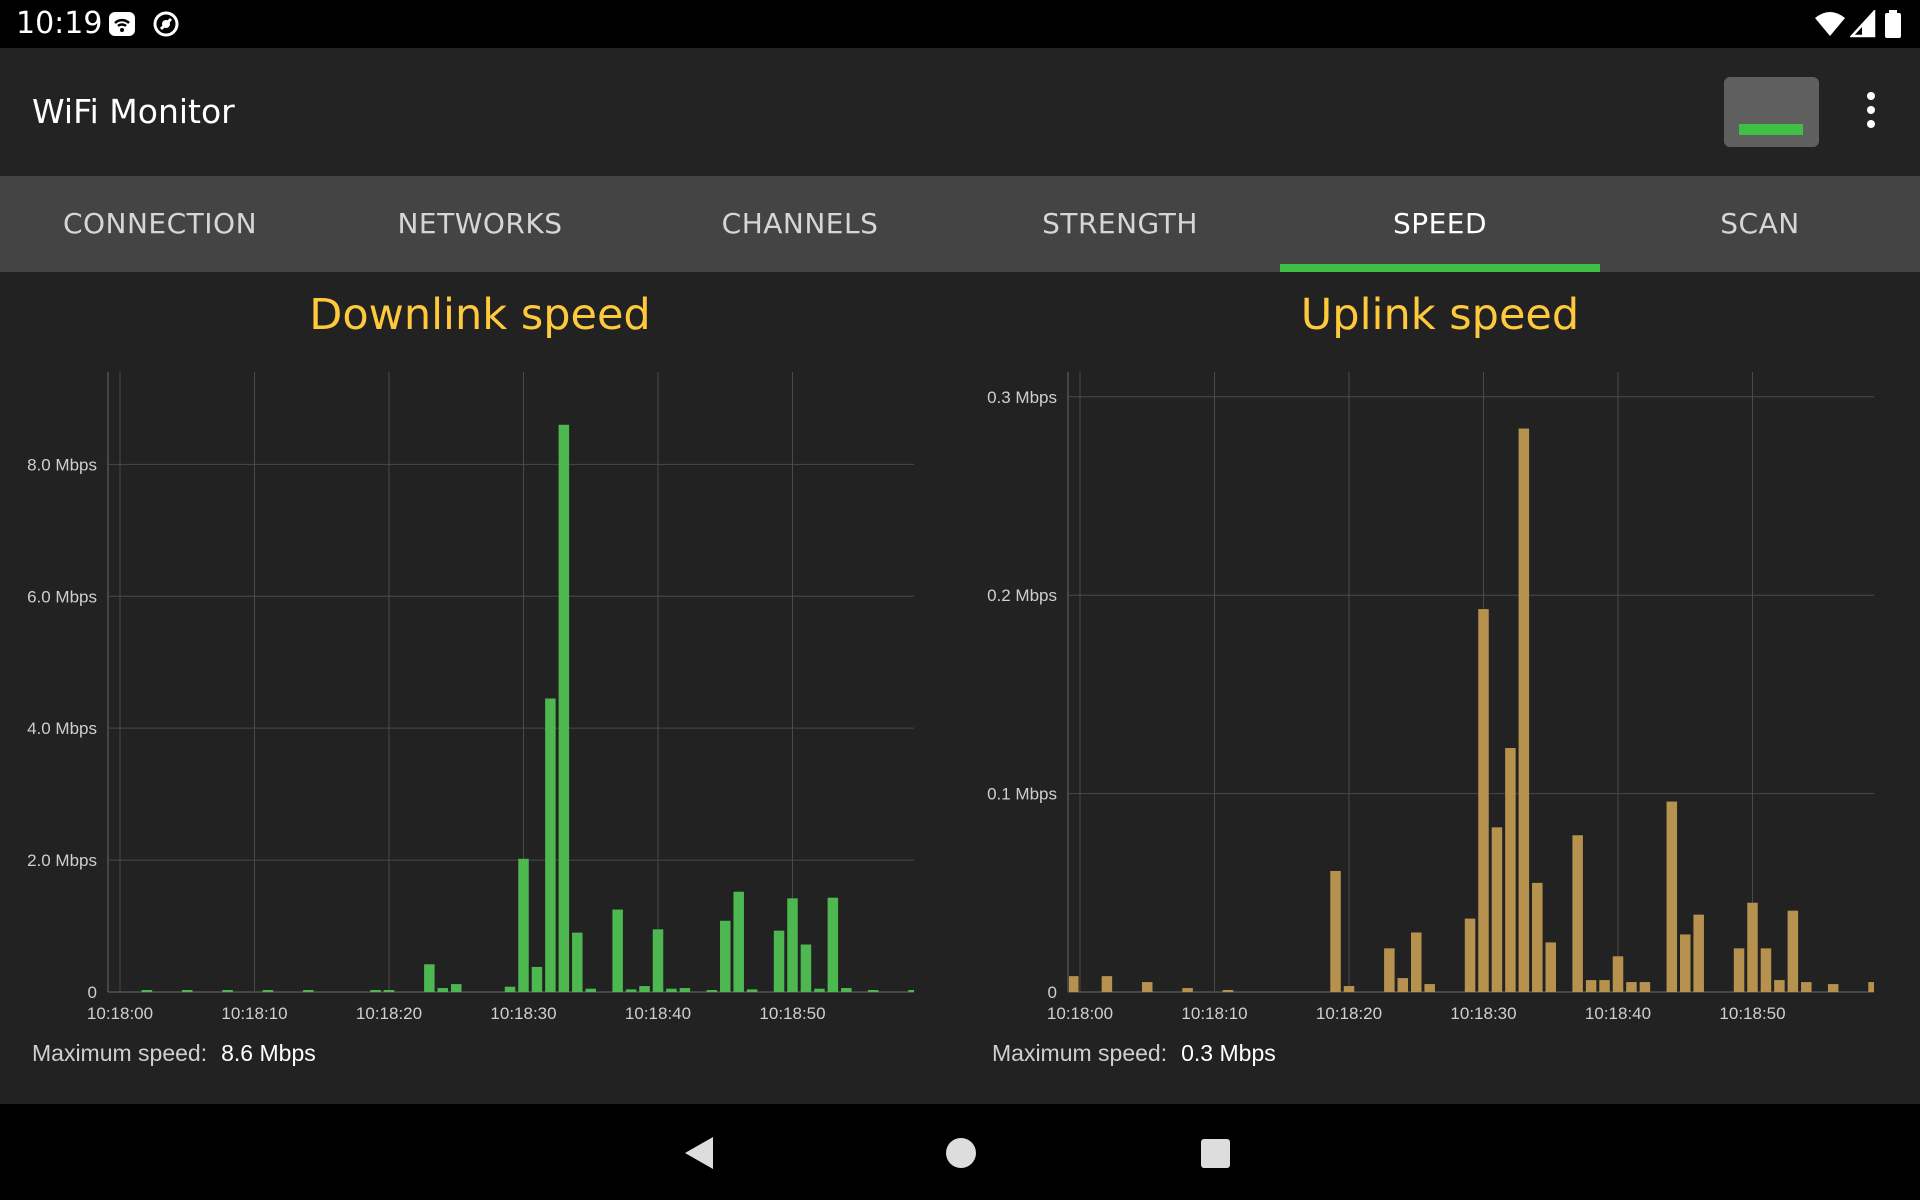  What do you see at coordinates (1228, 1053) in the screenshot?
I see `uplink-max-value: 0.3 Mbps` at bounding box center [1228, 1053].